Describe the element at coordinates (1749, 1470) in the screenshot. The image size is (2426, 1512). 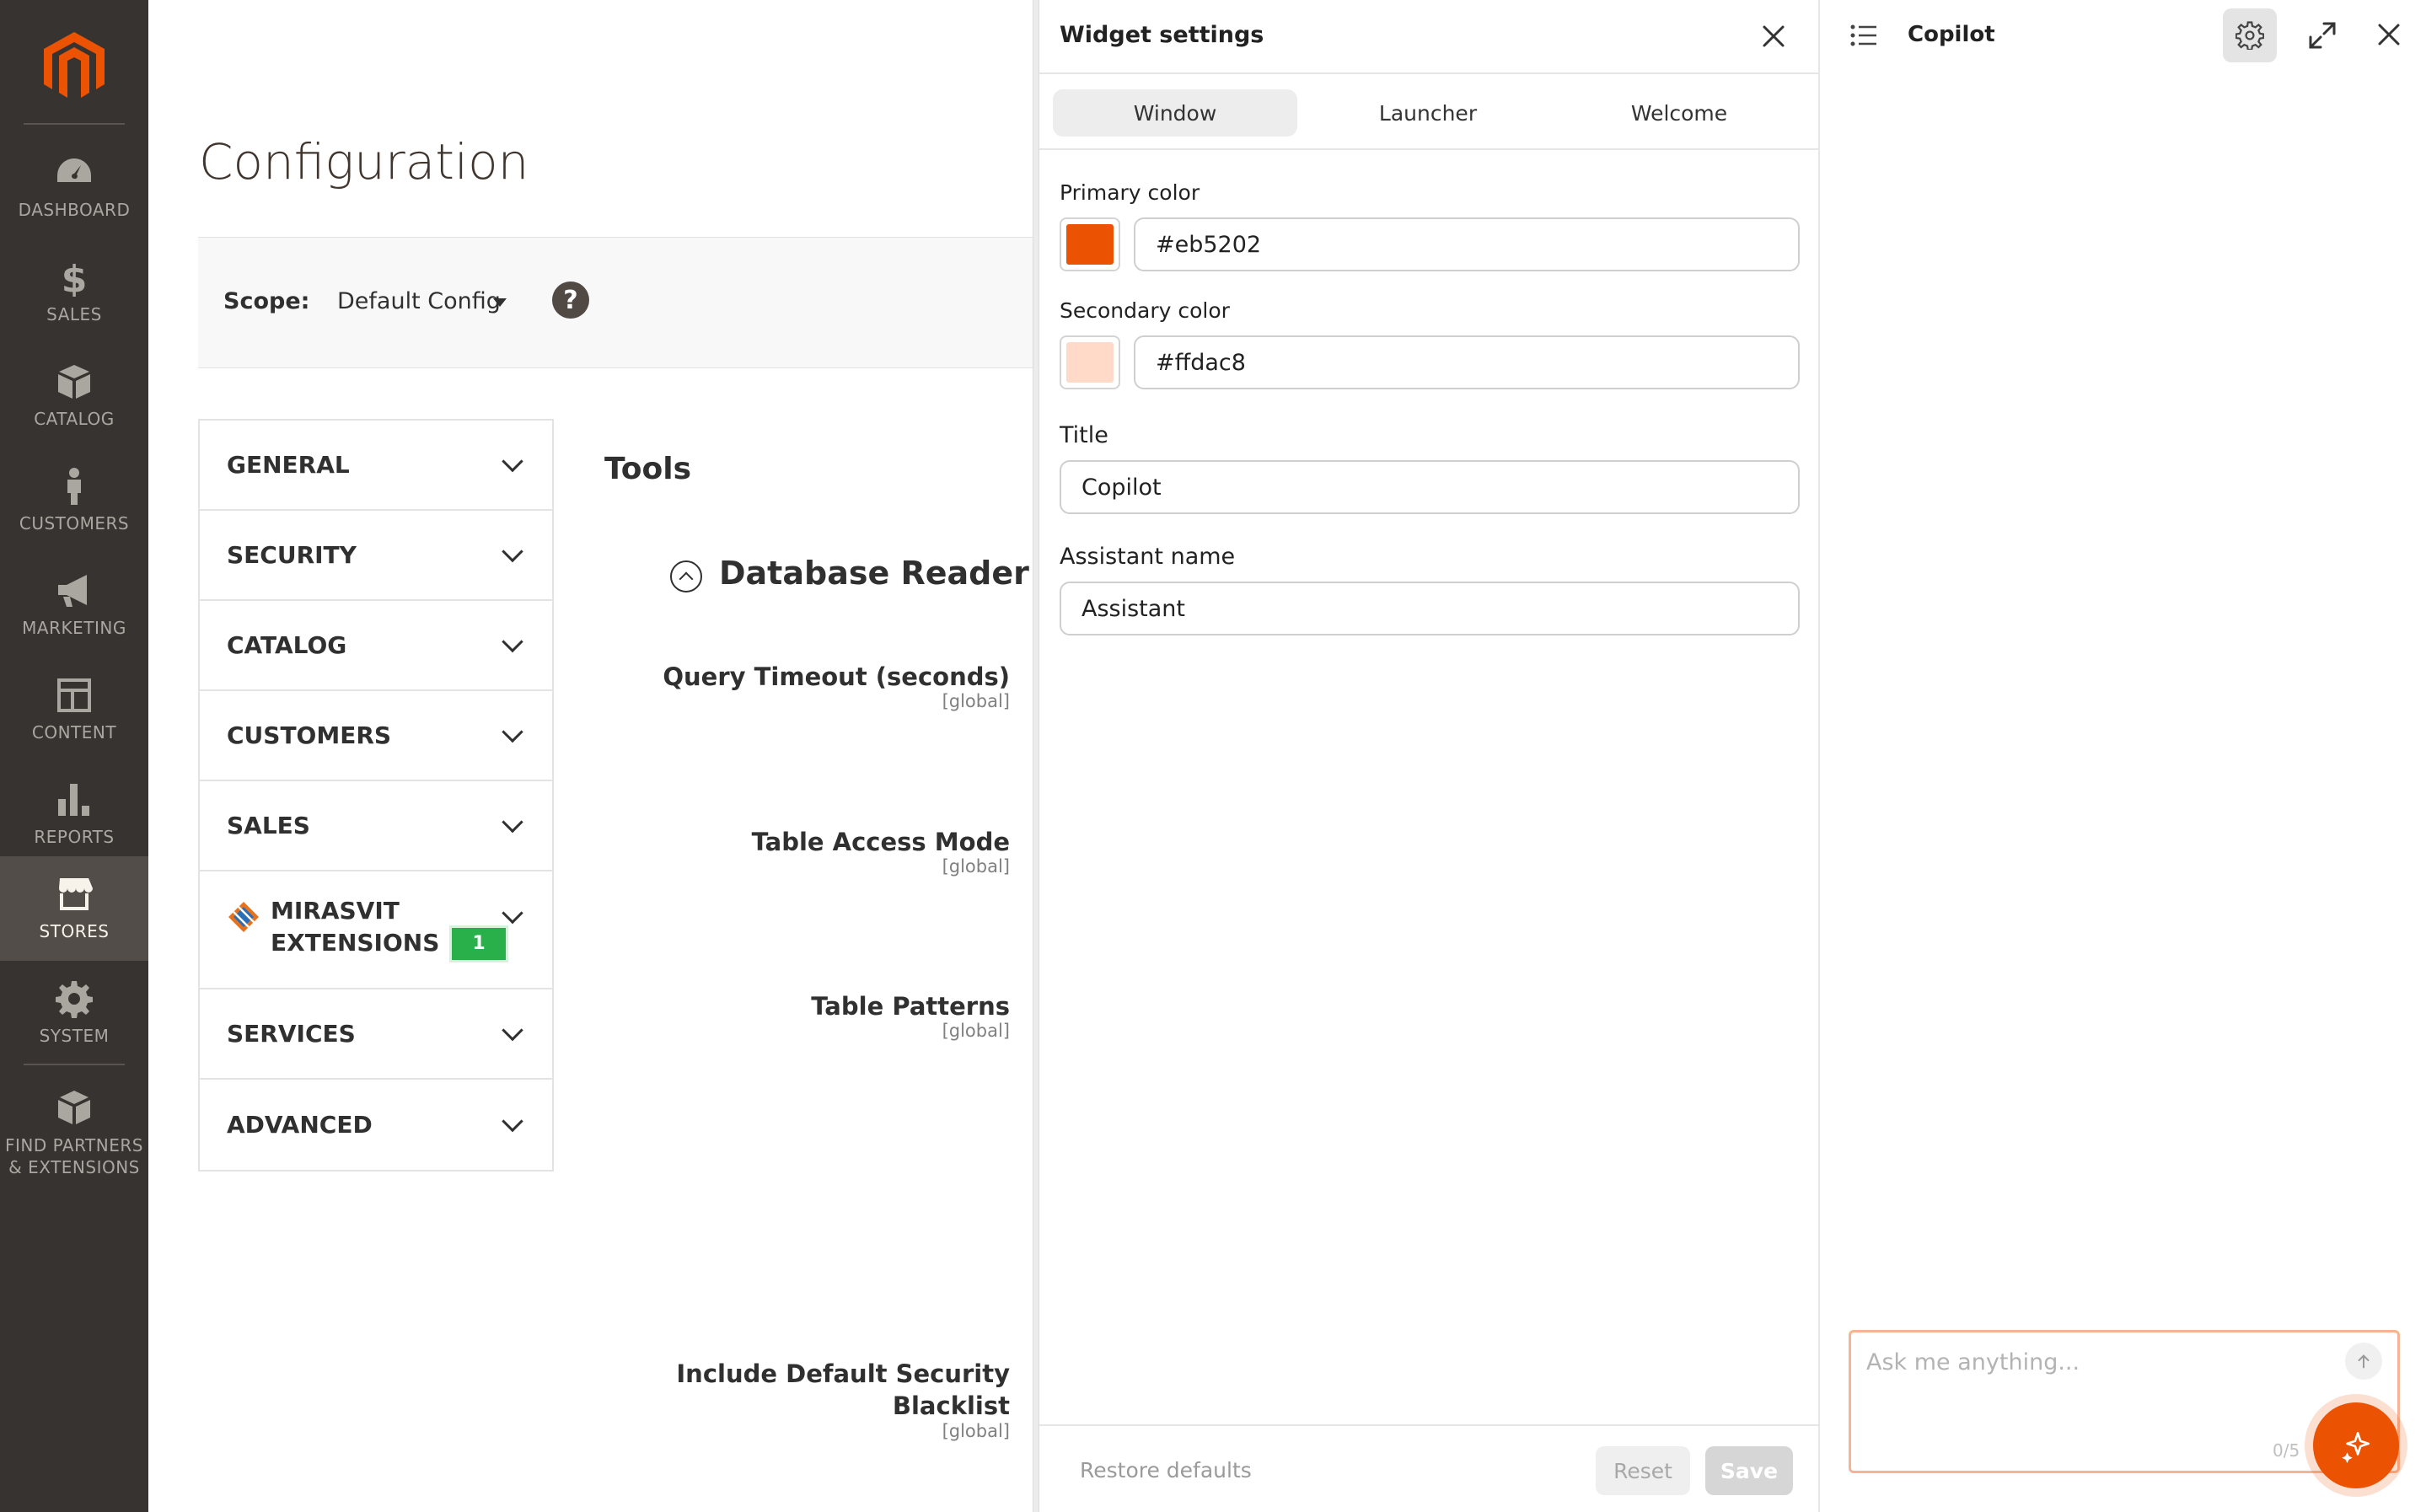
I see `save-button: Save` at that location.